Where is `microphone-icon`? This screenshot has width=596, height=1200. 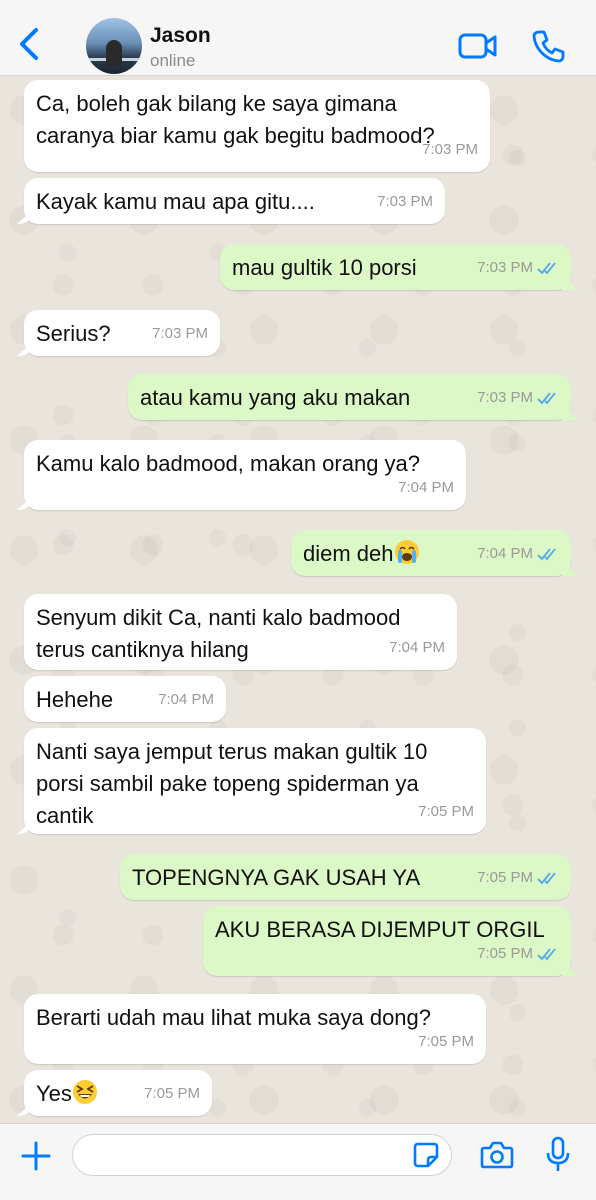
microphone-icon is located at coordinates (558, 1153).